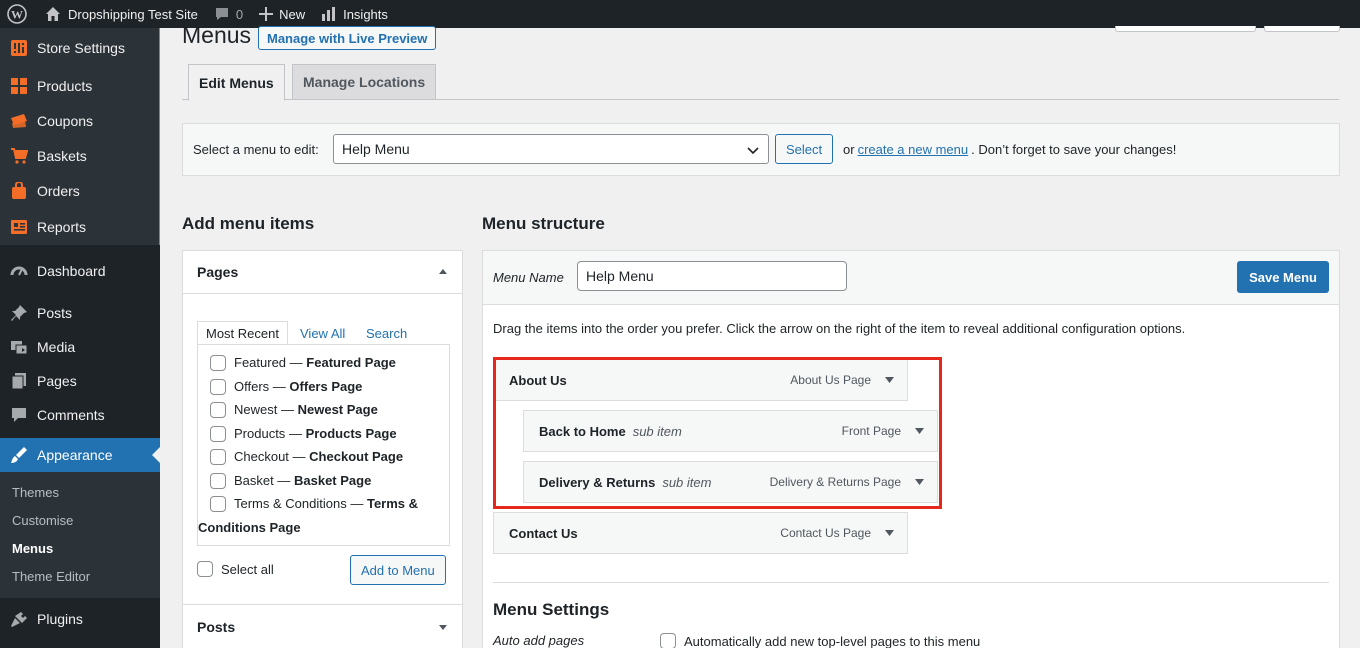  Describe the element at coordinates (133, 14) in the screenshot. I see `site-name: Dropshipping Test Site` at that location.